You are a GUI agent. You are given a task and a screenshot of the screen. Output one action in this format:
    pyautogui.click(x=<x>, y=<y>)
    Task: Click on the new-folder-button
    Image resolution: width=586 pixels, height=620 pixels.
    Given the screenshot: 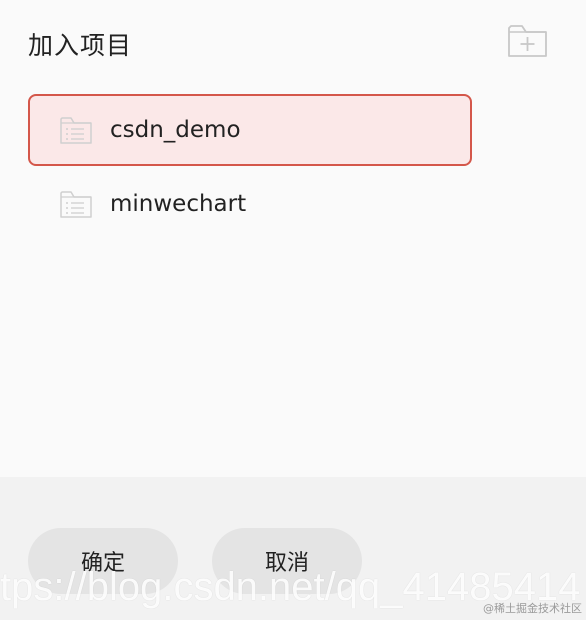 What is the action you would take?
    pyautogui.click(x=528, y=41)
    